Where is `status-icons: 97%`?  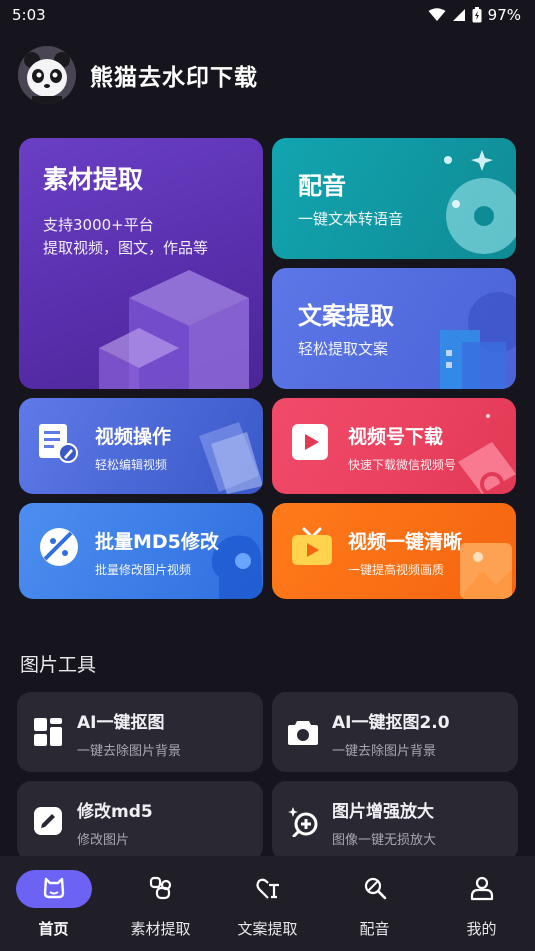
status-icons: 97% is located at coordinates (474, 15).